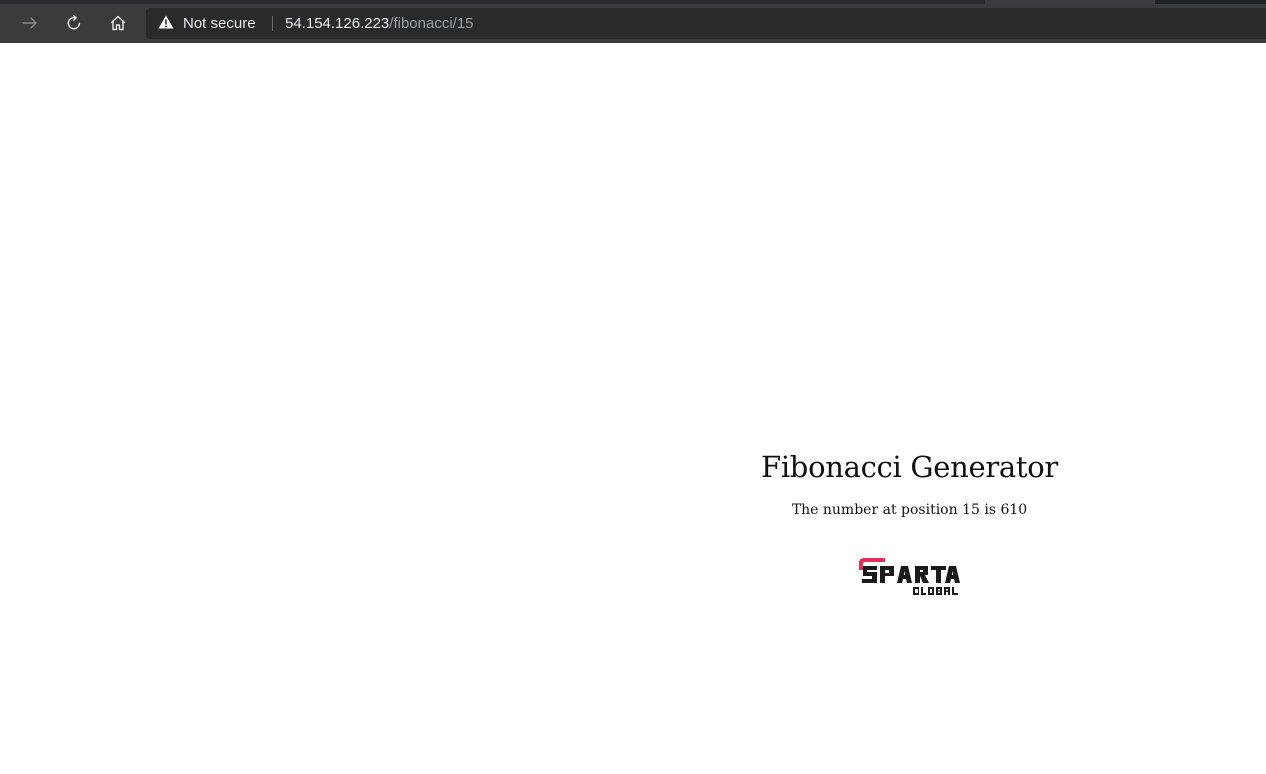 This screenshot has width=1266, height=774. I want to click on url-text: 54.154.126.223/fibonacci/15, so click(379, 23).